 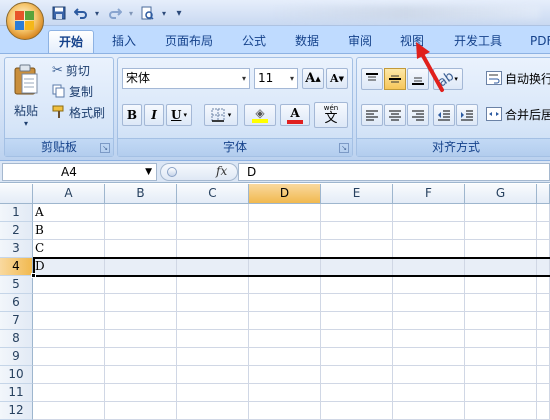 I want to click on cell-b9, so click(x=141, y=357).